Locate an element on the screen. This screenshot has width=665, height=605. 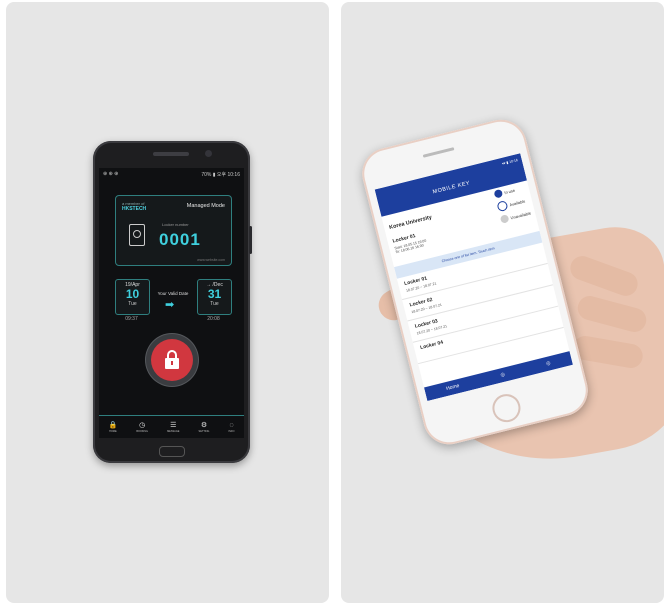
valid-date-label: Your Valid Date is located at coordinates (173, 293).